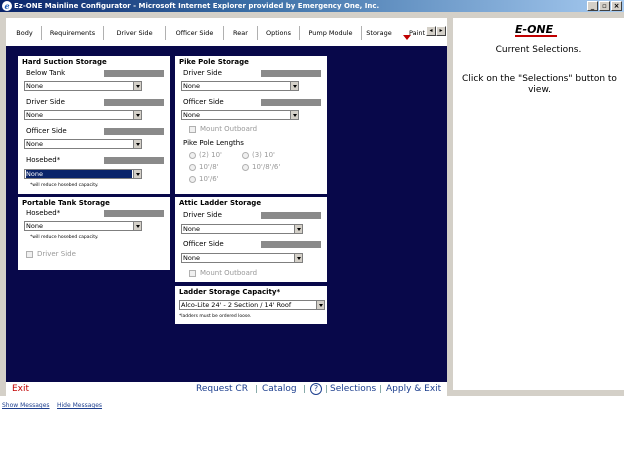  Describe the element at coordinates (222, 389) in the screenshot. I see `request-cr-button: Request CR` at that location.